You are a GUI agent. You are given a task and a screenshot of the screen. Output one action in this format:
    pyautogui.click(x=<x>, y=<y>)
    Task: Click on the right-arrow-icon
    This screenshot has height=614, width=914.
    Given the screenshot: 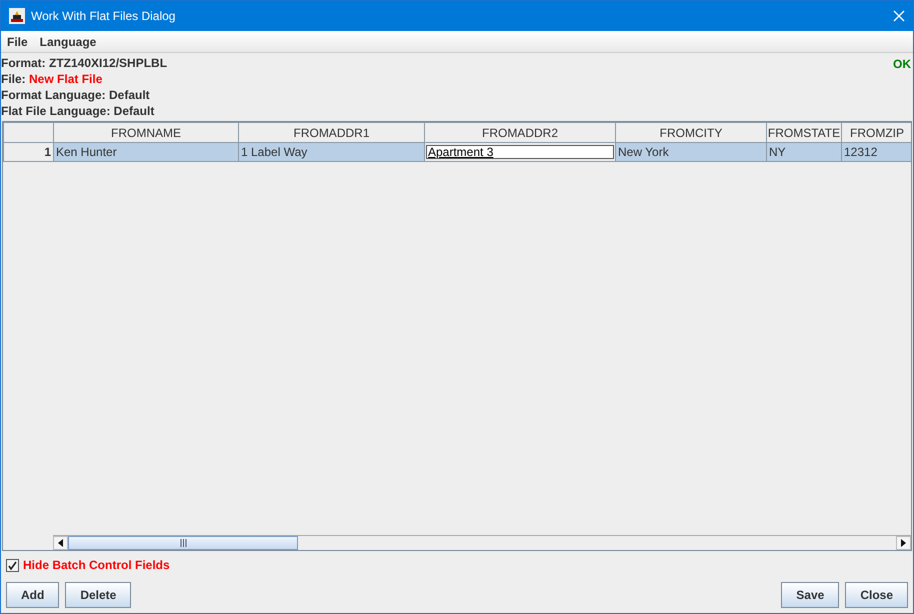 What is the action you would take?
    pyautogui.click(x=903, y=543)
    